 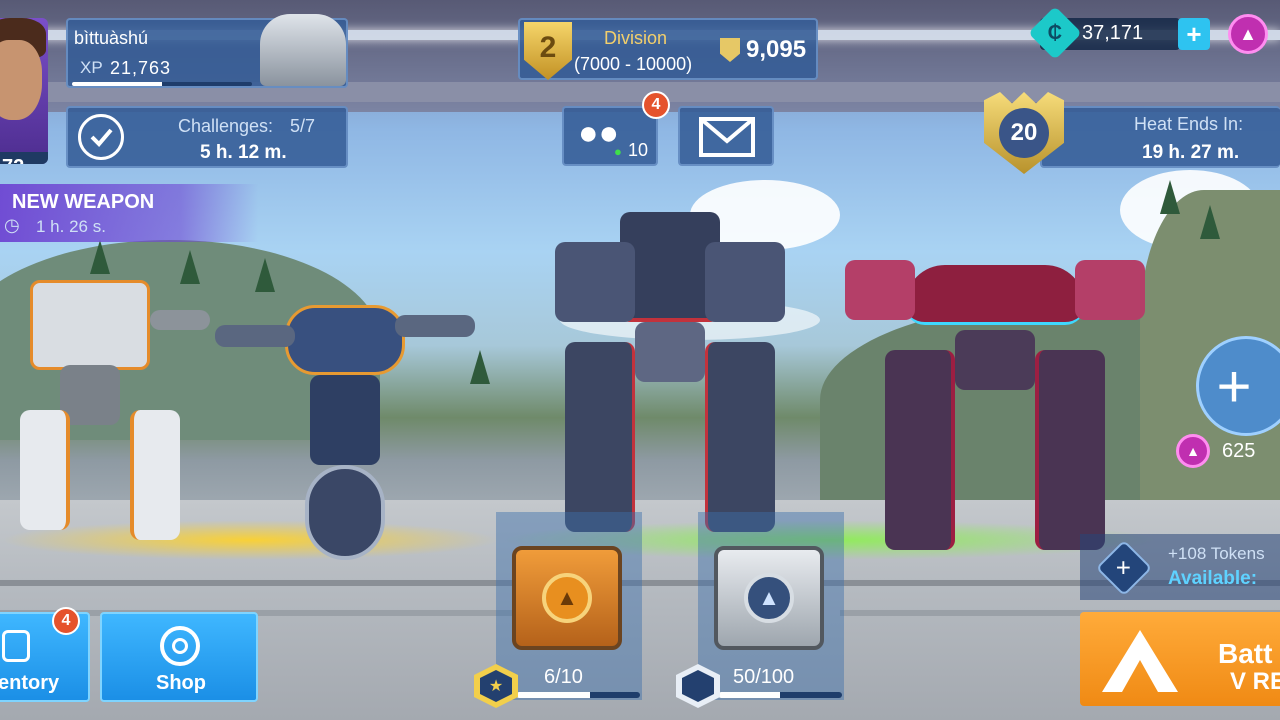 What do you see at coordinates (670, 377) in the screenshot?
I see `robot-dark-grey-red` at bounding box center [670, 377].